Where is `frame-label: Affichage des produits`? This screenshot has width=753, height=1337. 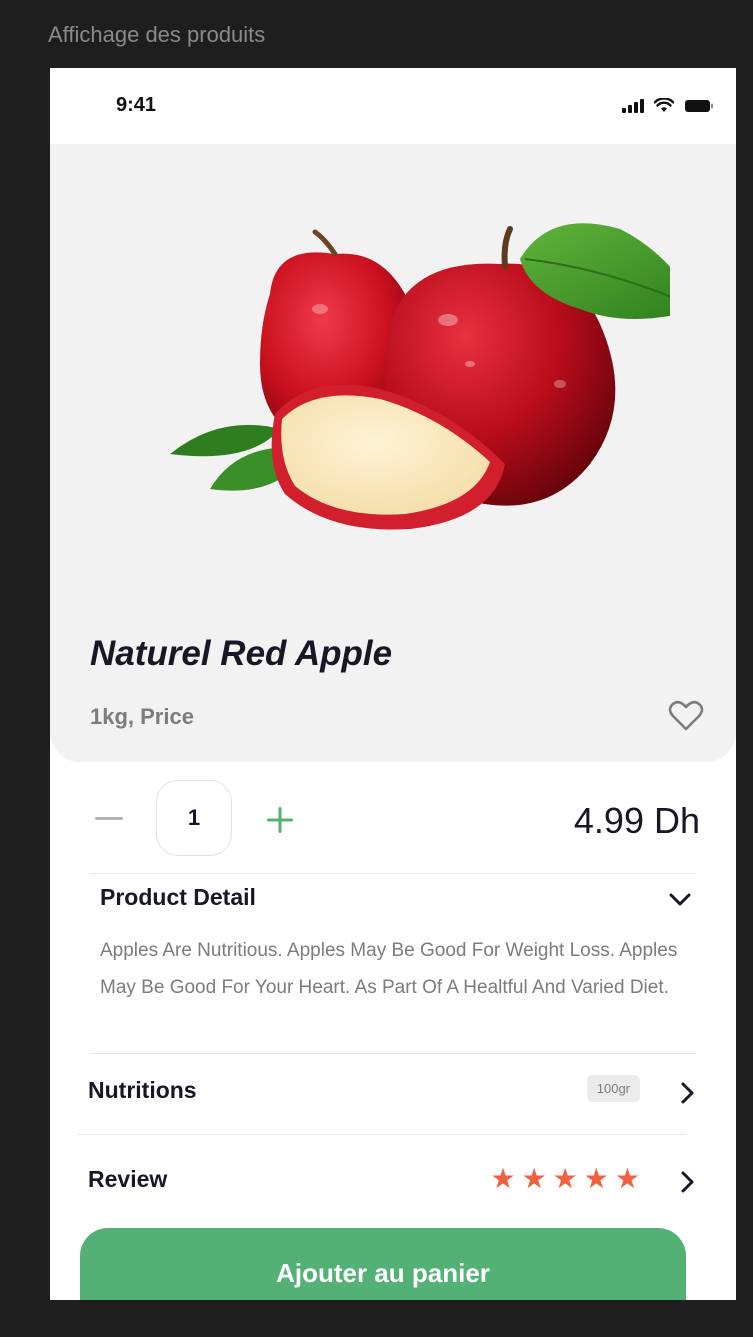 frame-label: Affichage des produits is located at coordinates (157, 34).